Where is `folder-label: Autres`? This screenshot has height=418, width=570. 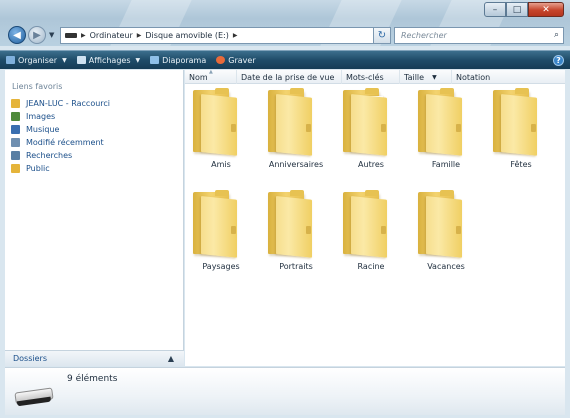 folder-label: Autres is located at coordinates (371, 164).